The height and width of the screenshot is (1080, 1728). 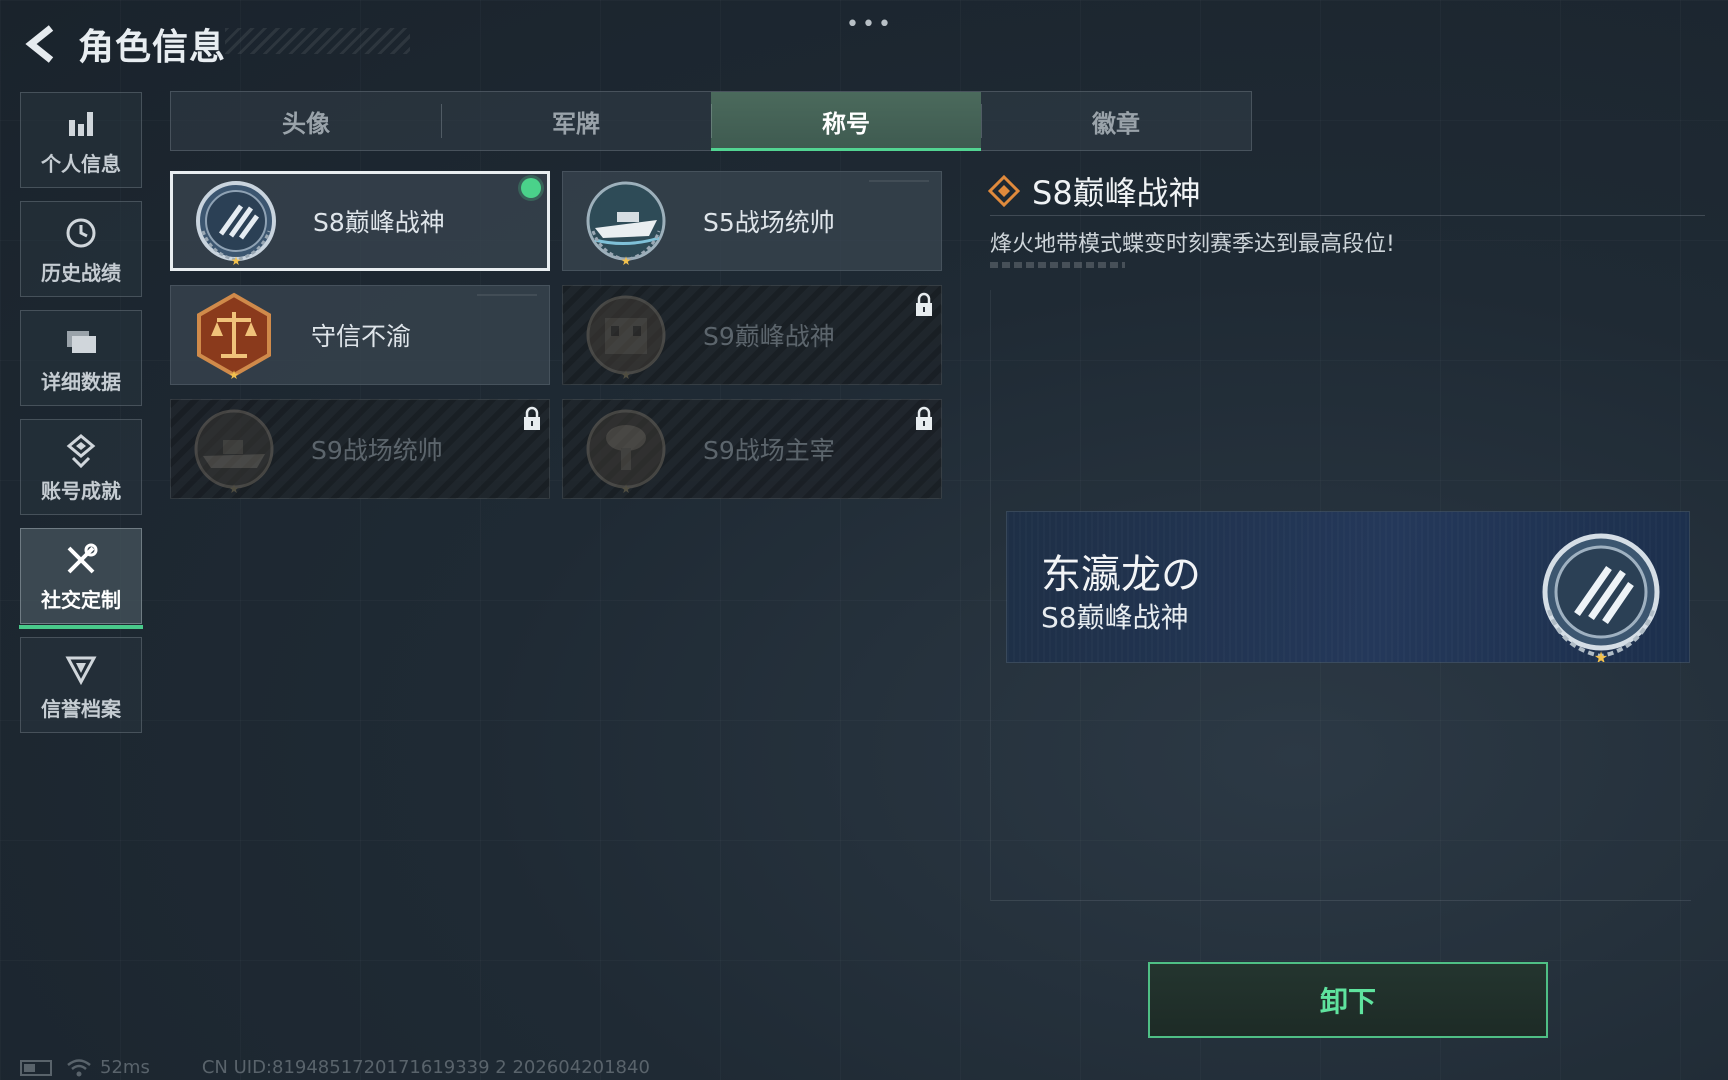 I want to click on namecard-preview: 东瀛龙の S8巅峰战神 ★, so click(x=1348, y=587).